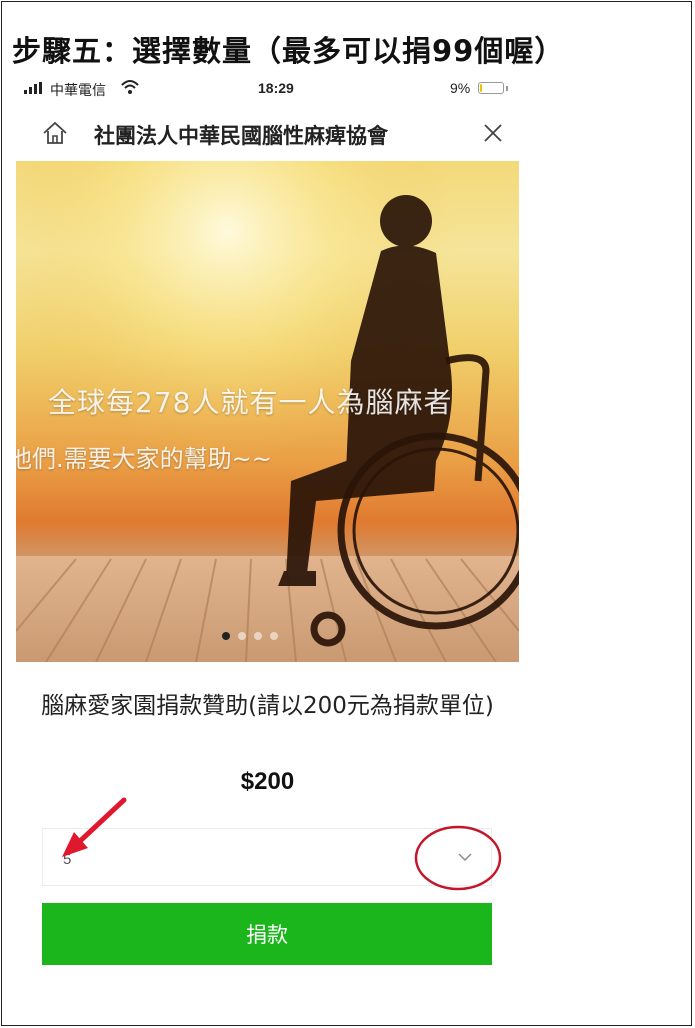 This screenshot has width=695, height=1028. What do you see at coordinates (288, 51) in the screenshot?
I see `step-title: 步驟五：選擇數量（最多可以捐99個喔）` at bounding box center [288, 51].